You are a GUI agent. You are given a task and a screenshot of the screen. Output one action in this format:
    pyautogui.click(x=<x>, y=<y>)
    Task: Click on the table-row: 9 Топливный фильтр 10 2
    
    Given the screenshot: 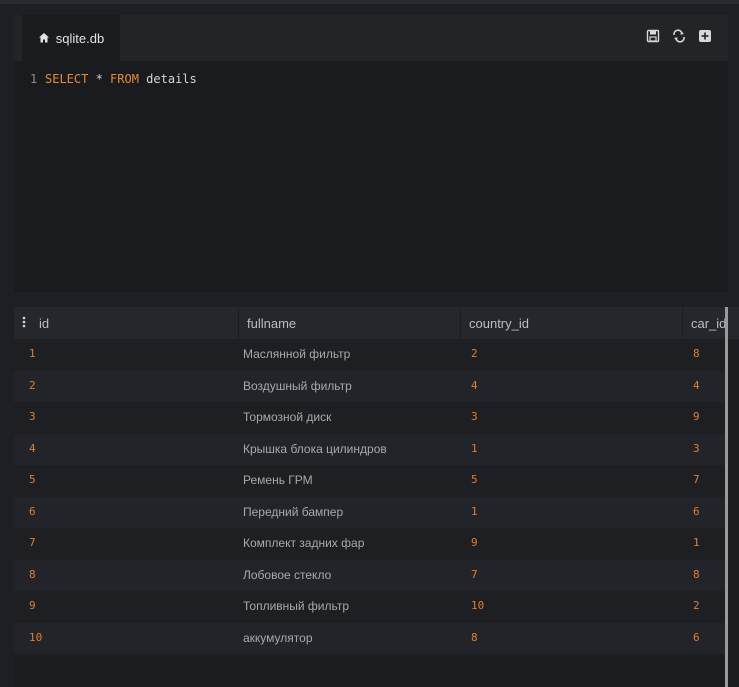 What is the action you would take?
    pyautogui.click(x=370, y=607)
    